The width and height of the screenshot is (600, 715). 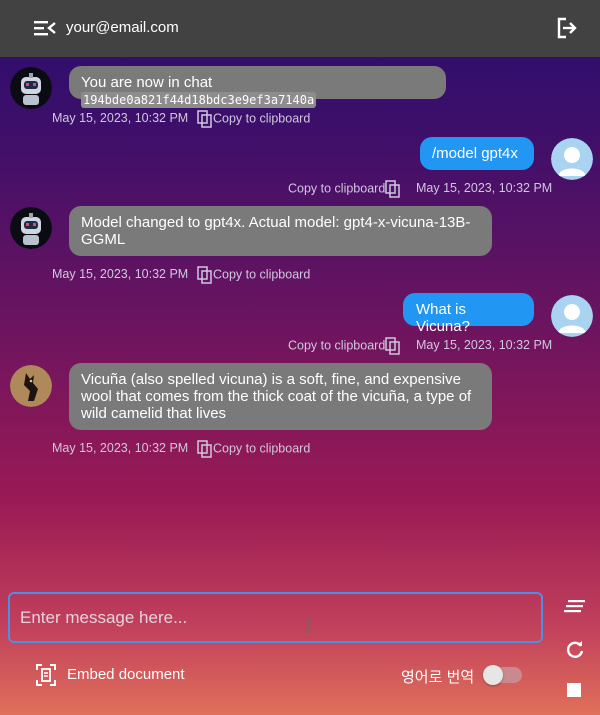 I want to click on user-email: your@email.com, so click(x=122, y=27).